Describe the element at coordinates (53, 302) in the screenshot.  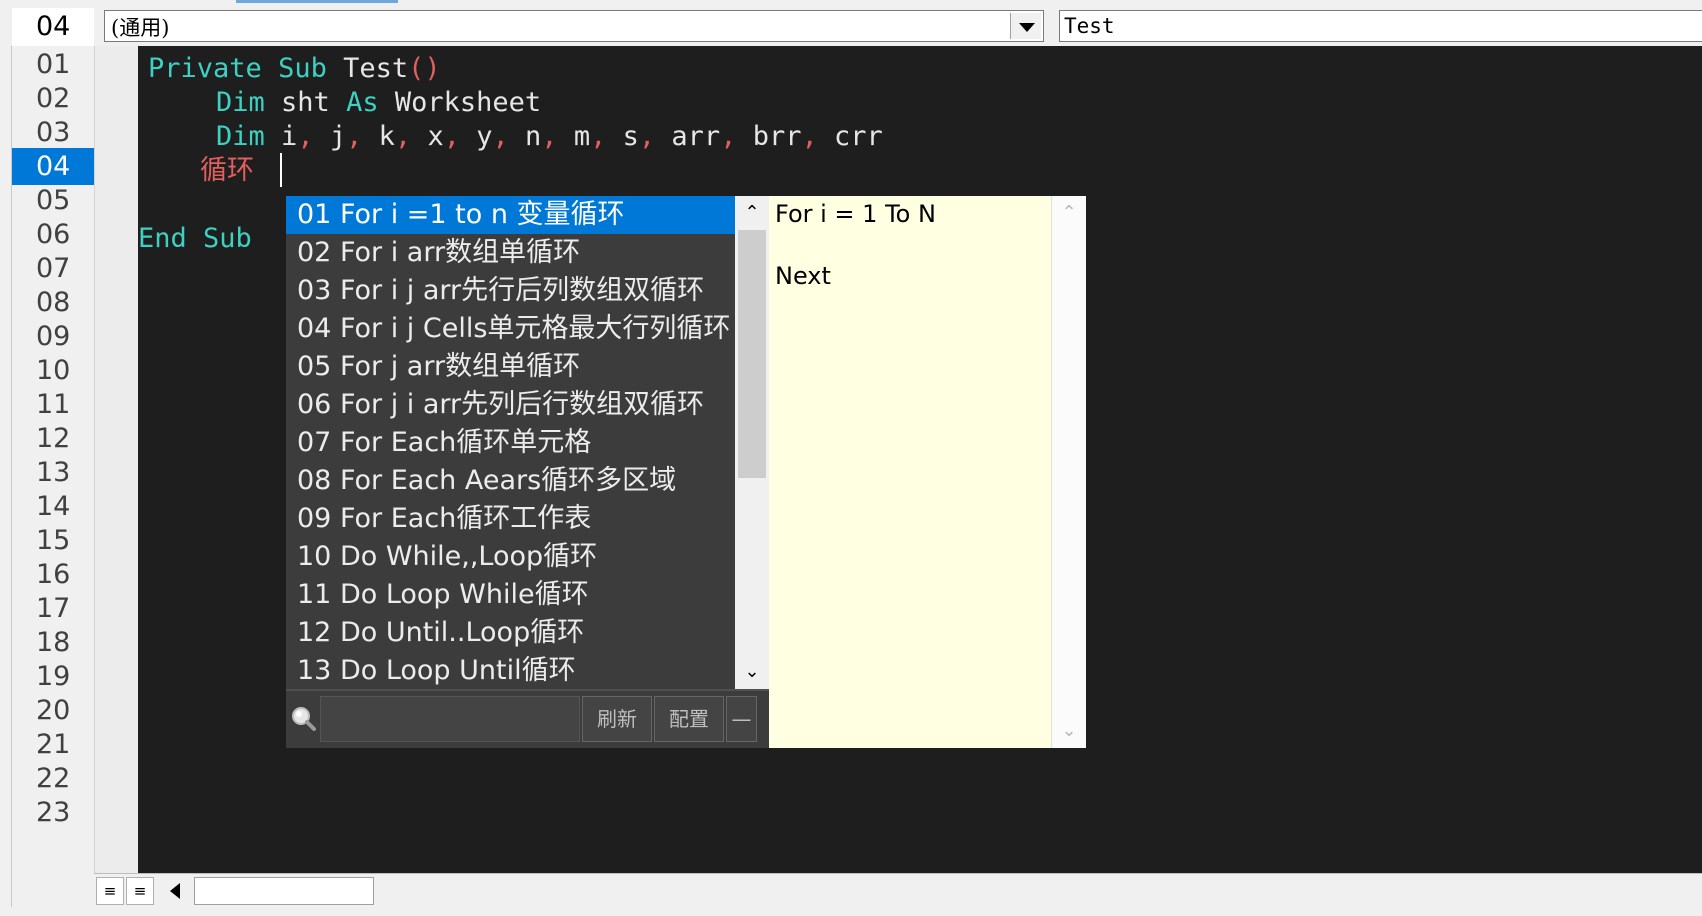
I see `line-number: 08` at that location.